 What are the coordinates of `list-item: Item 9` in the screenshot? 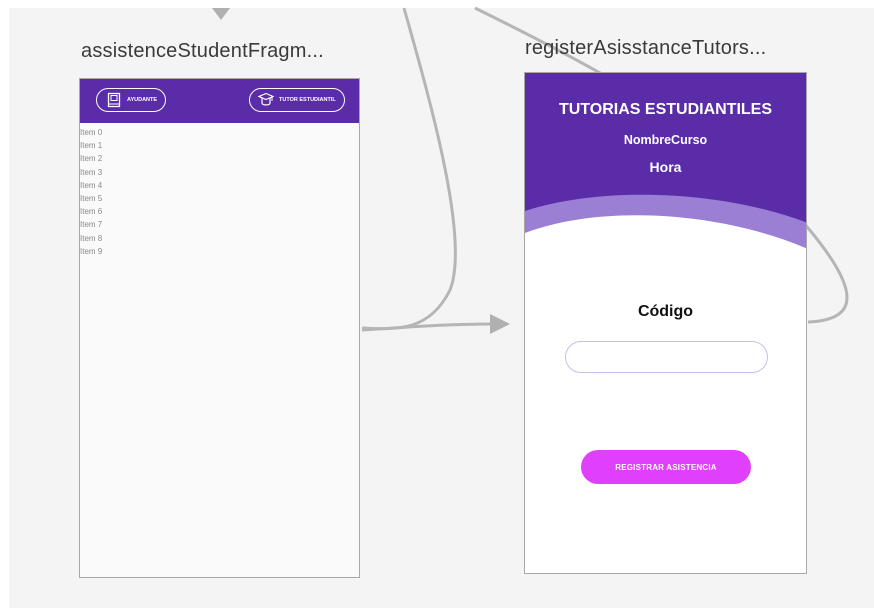 It's located at (91, 251).